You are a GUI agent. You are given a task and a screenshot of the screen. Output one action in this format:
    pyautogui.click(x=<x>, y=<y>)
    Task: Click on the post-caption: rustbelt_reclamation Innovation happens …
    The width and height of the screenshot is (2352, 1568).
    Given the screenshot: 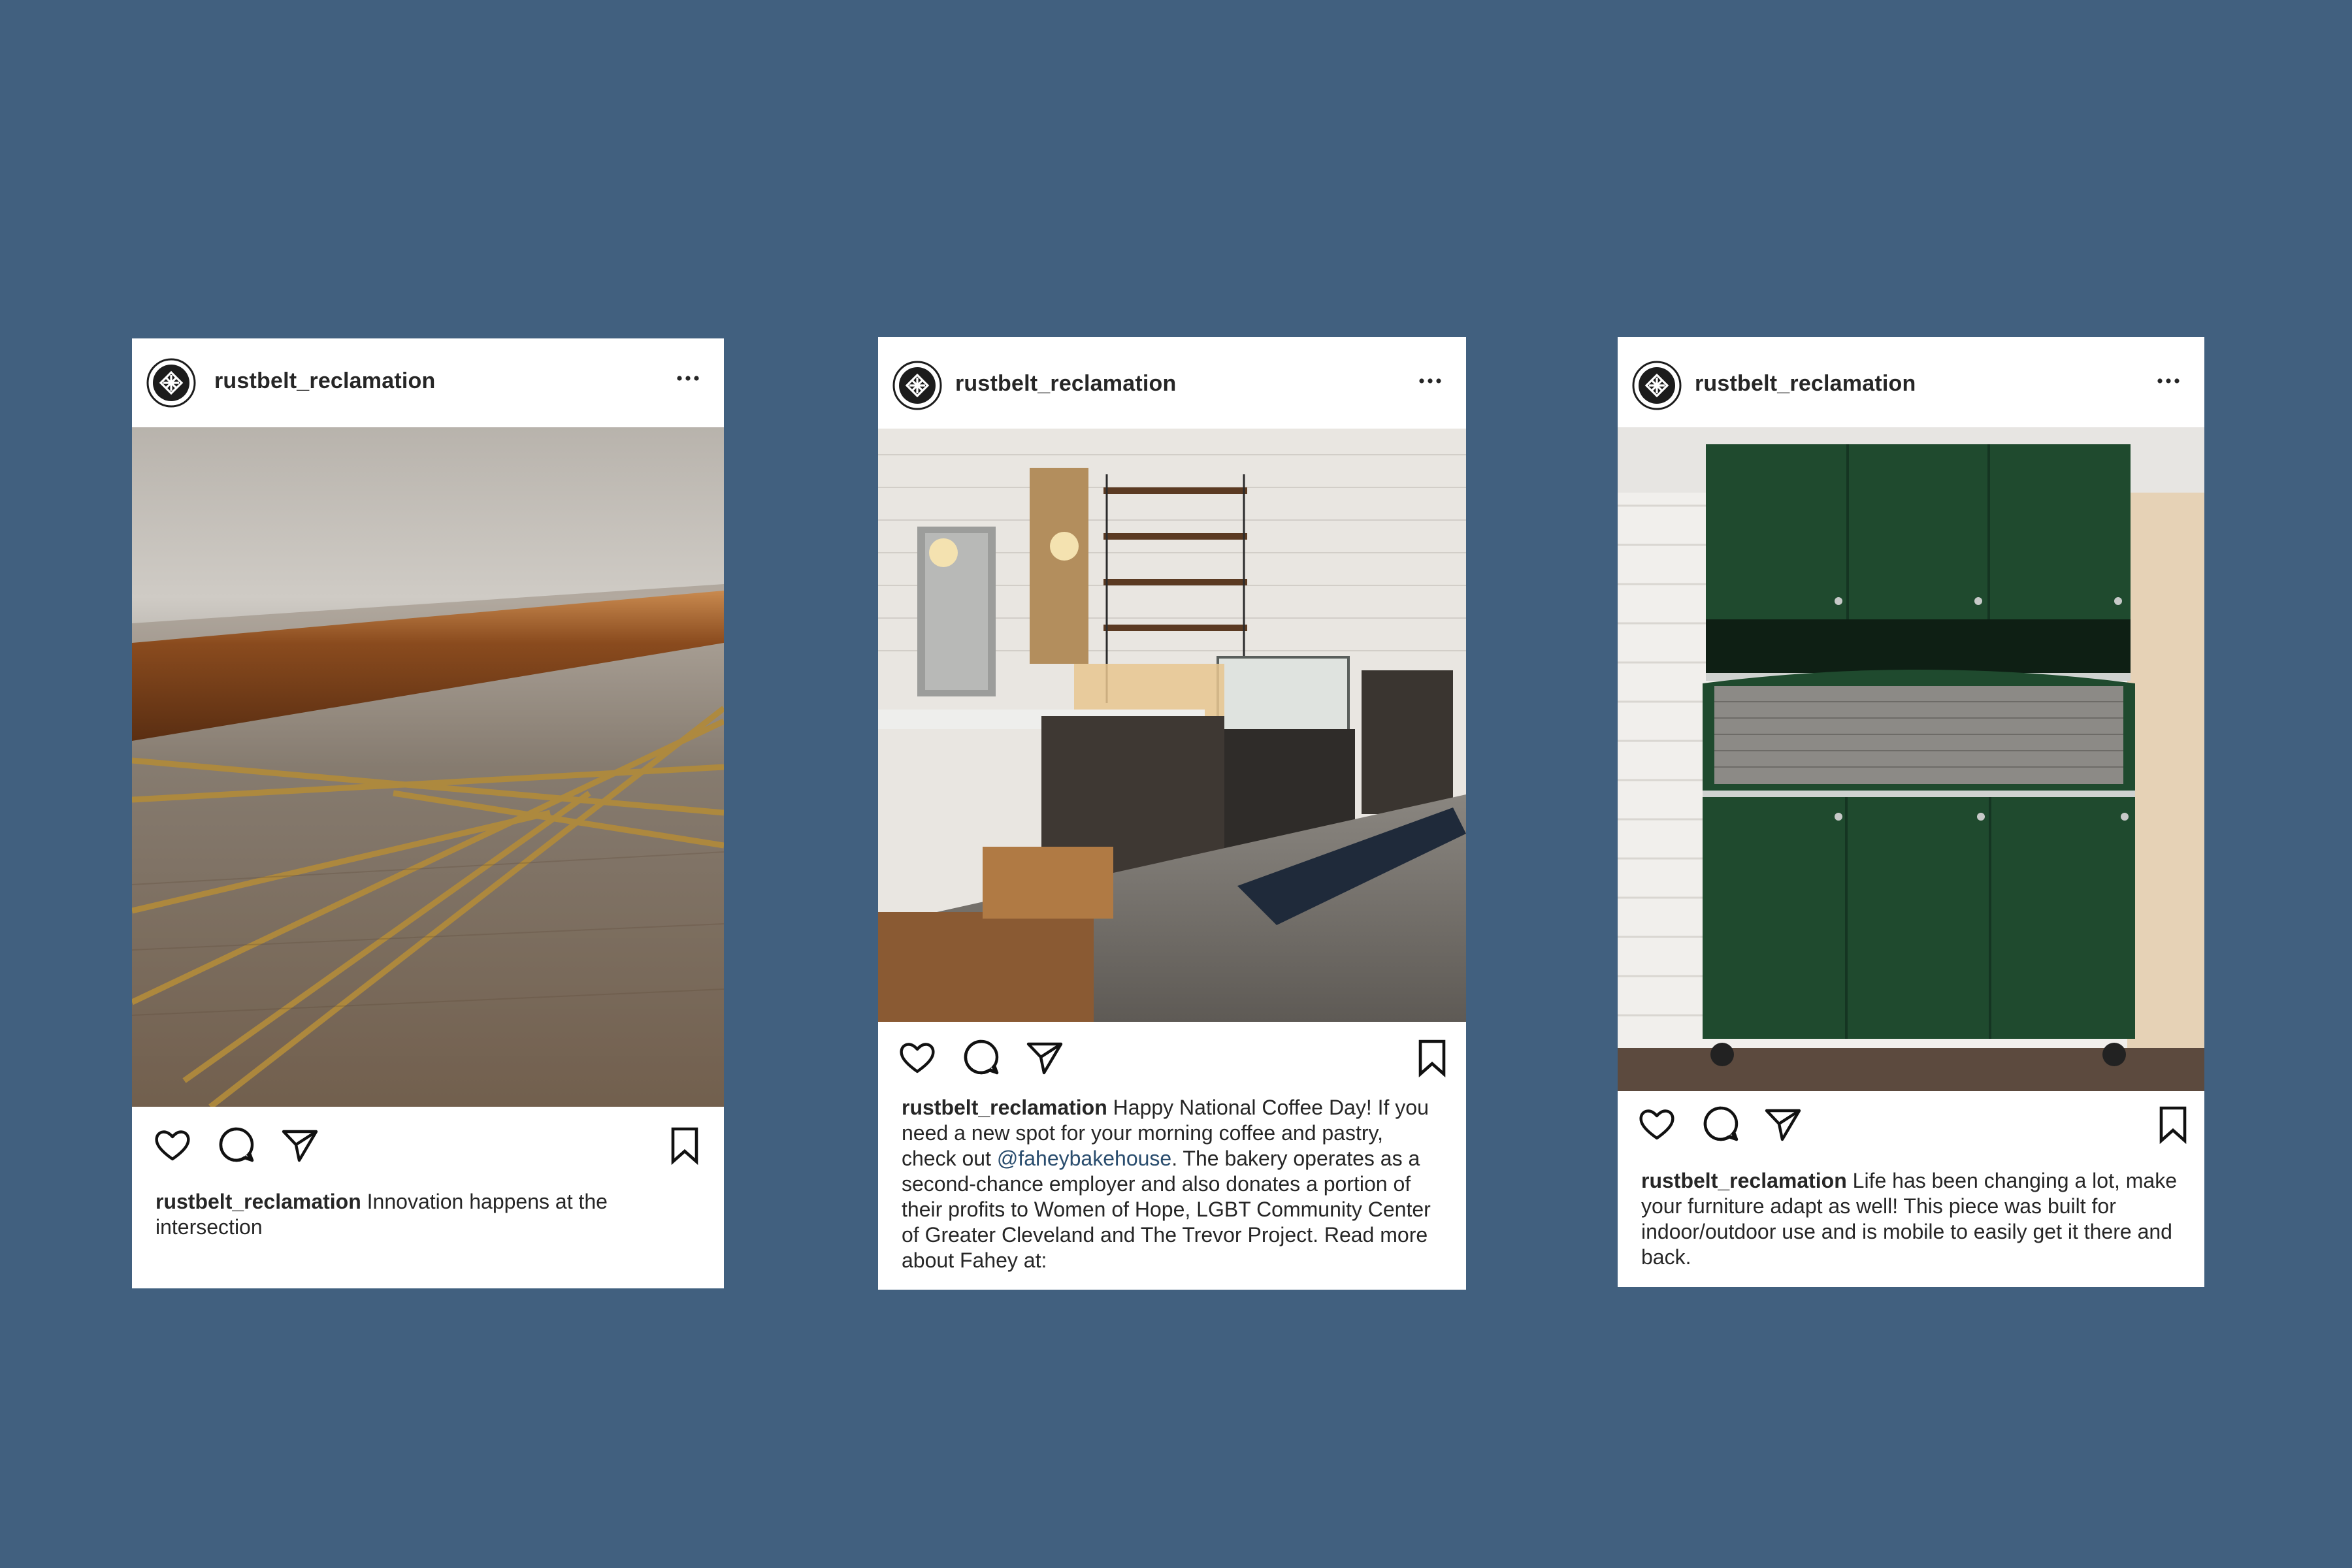 What is the action you would take?
    pyautogui.click(x=427, y=1214)
    